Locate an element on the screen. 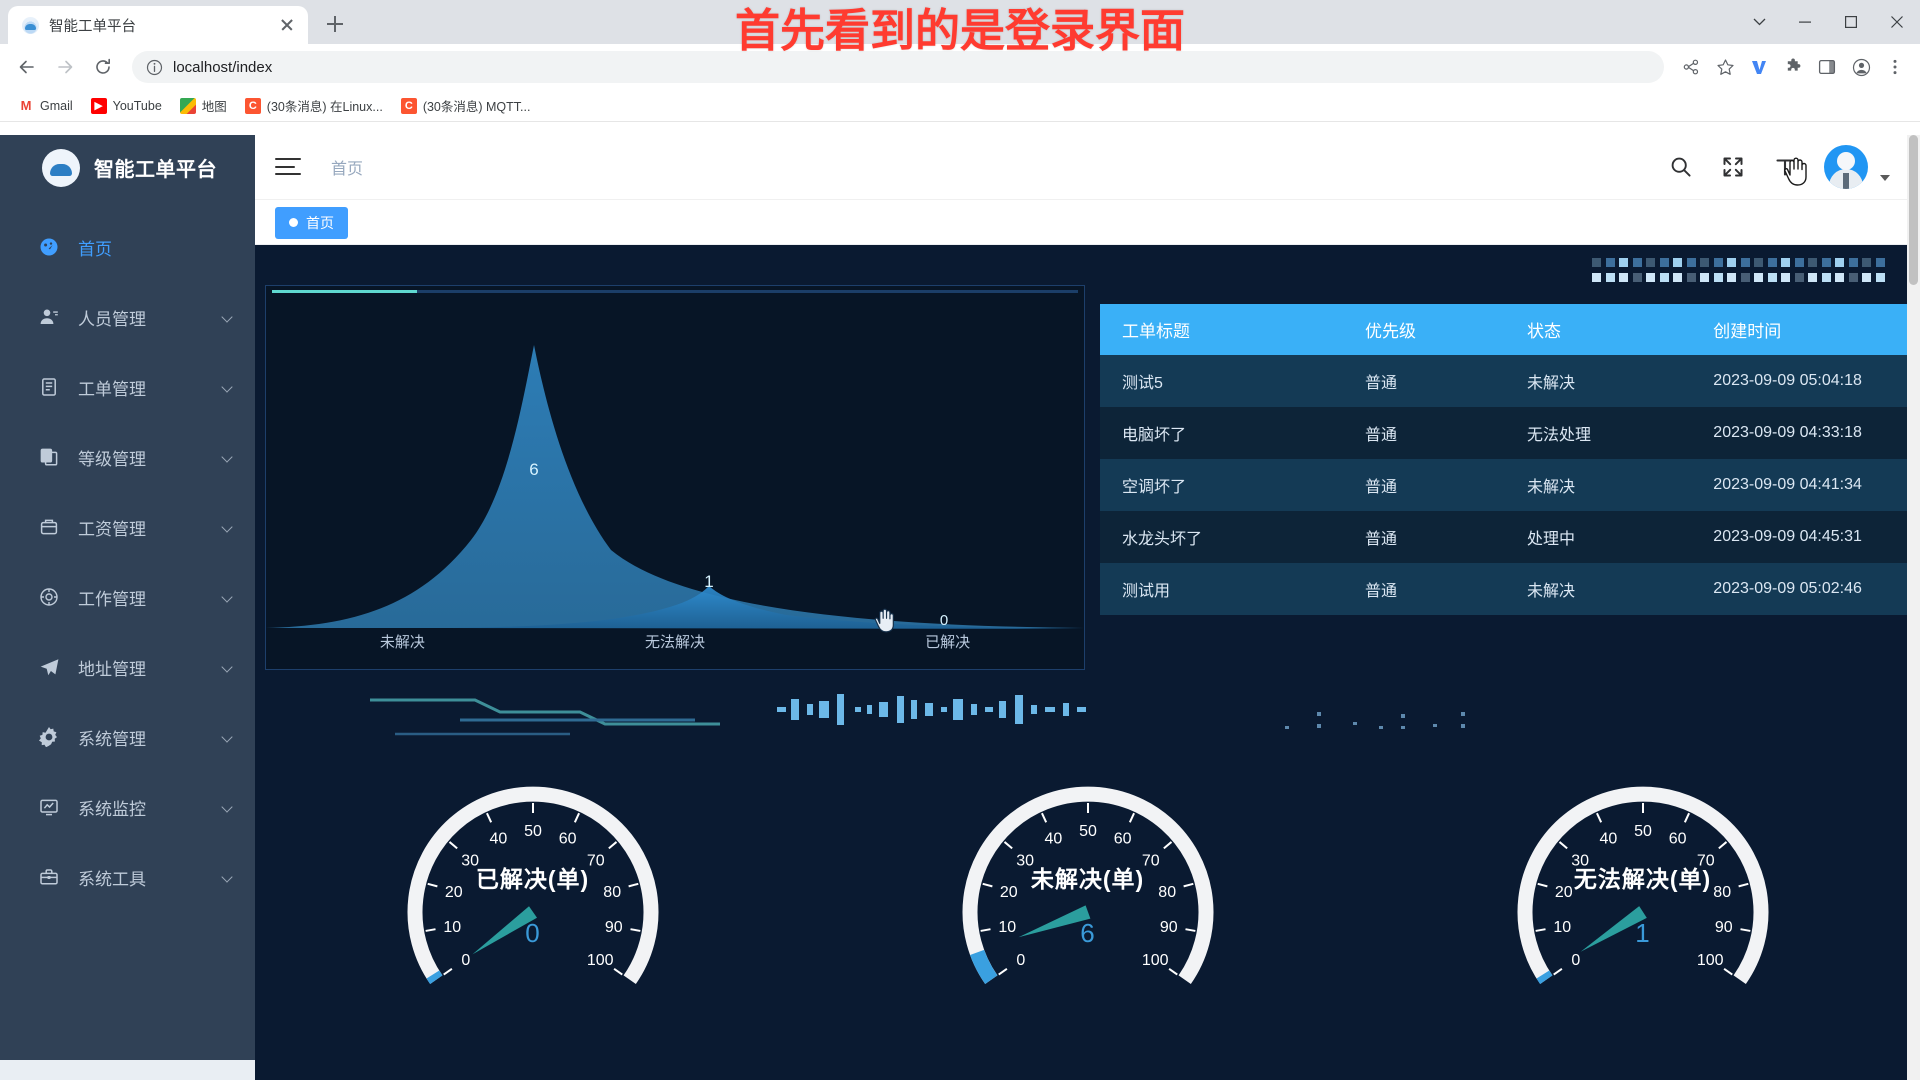 This screenshot has height=1080, width=1920. bookmark-item: 地图 is located at coordinates (203, 105).